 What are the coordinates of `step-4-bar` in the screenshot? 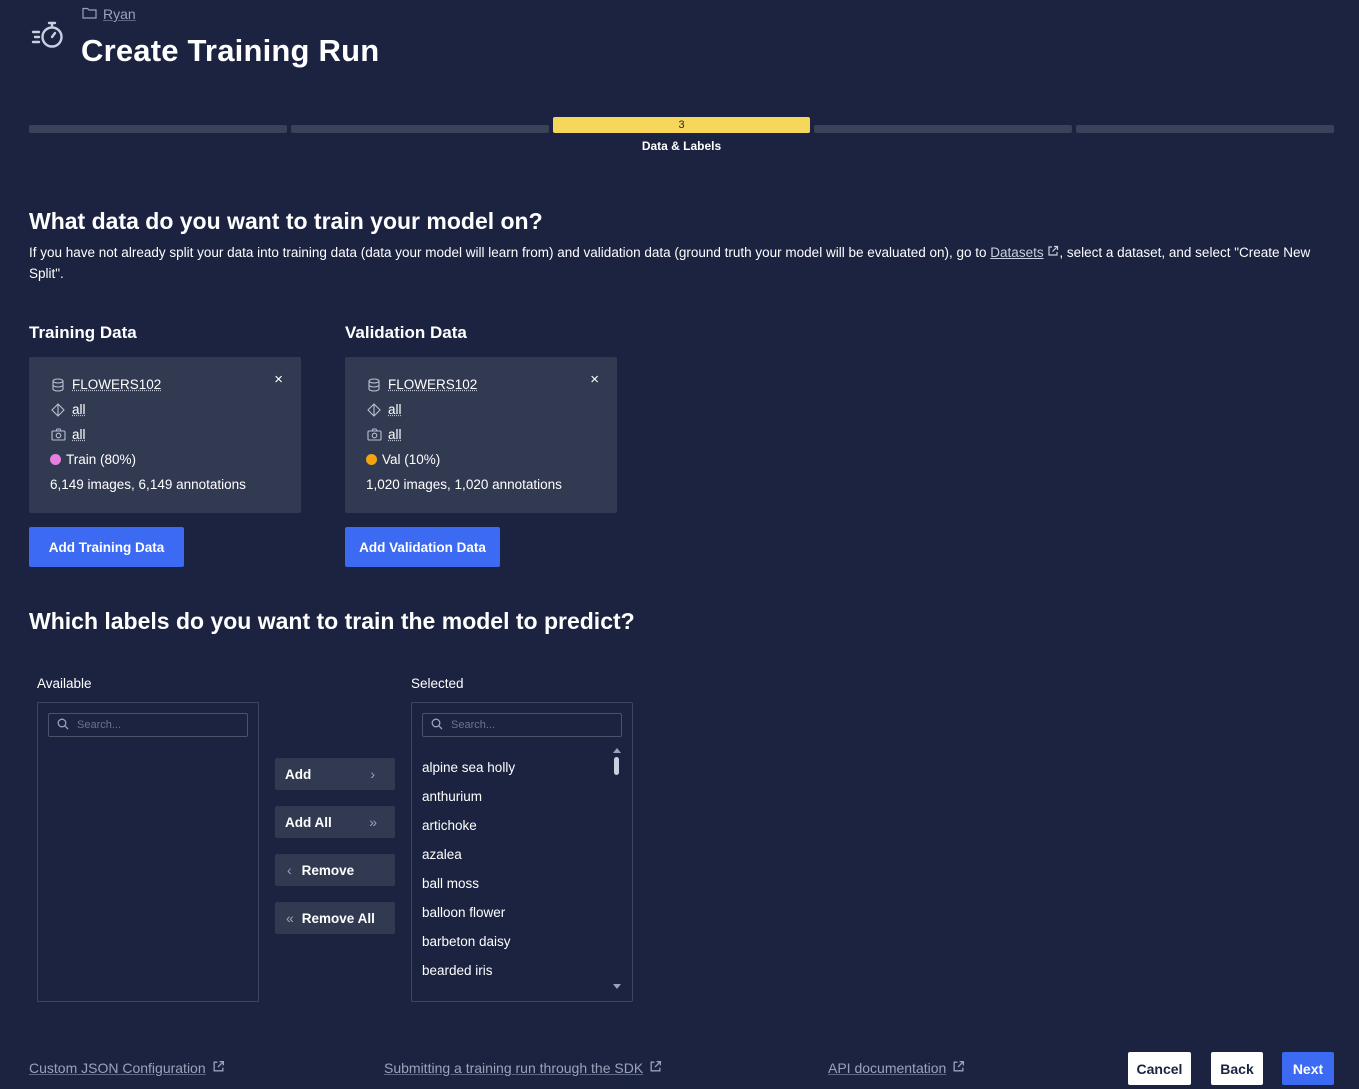 It's located at (943, 129).